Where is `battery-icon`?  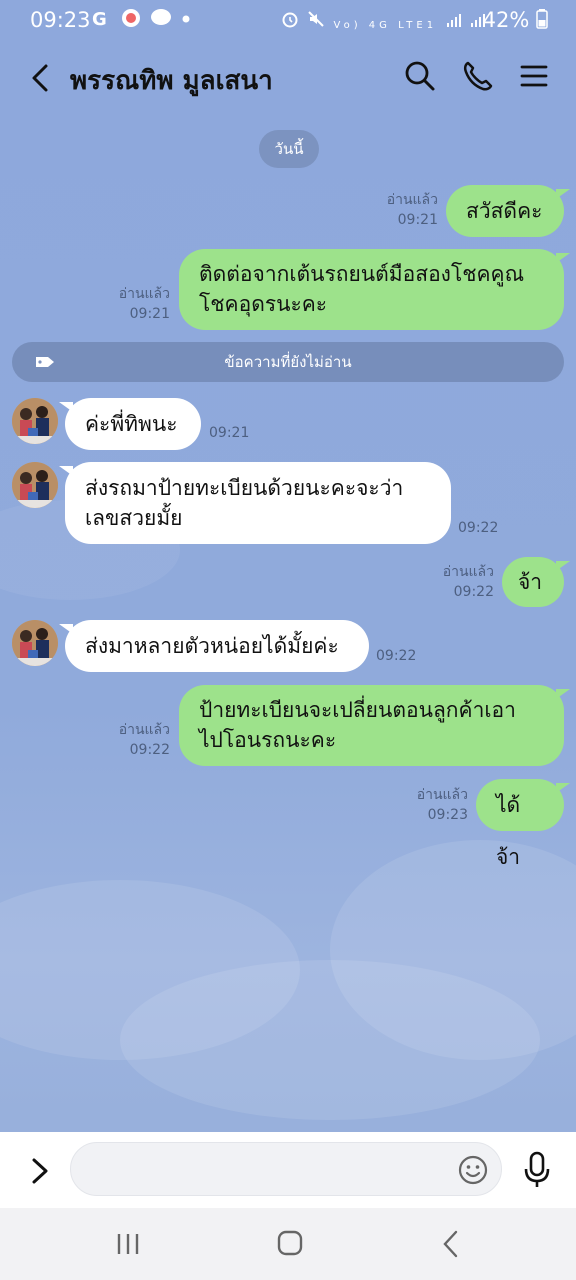
battery-icon is located at coordinates (542, 19).